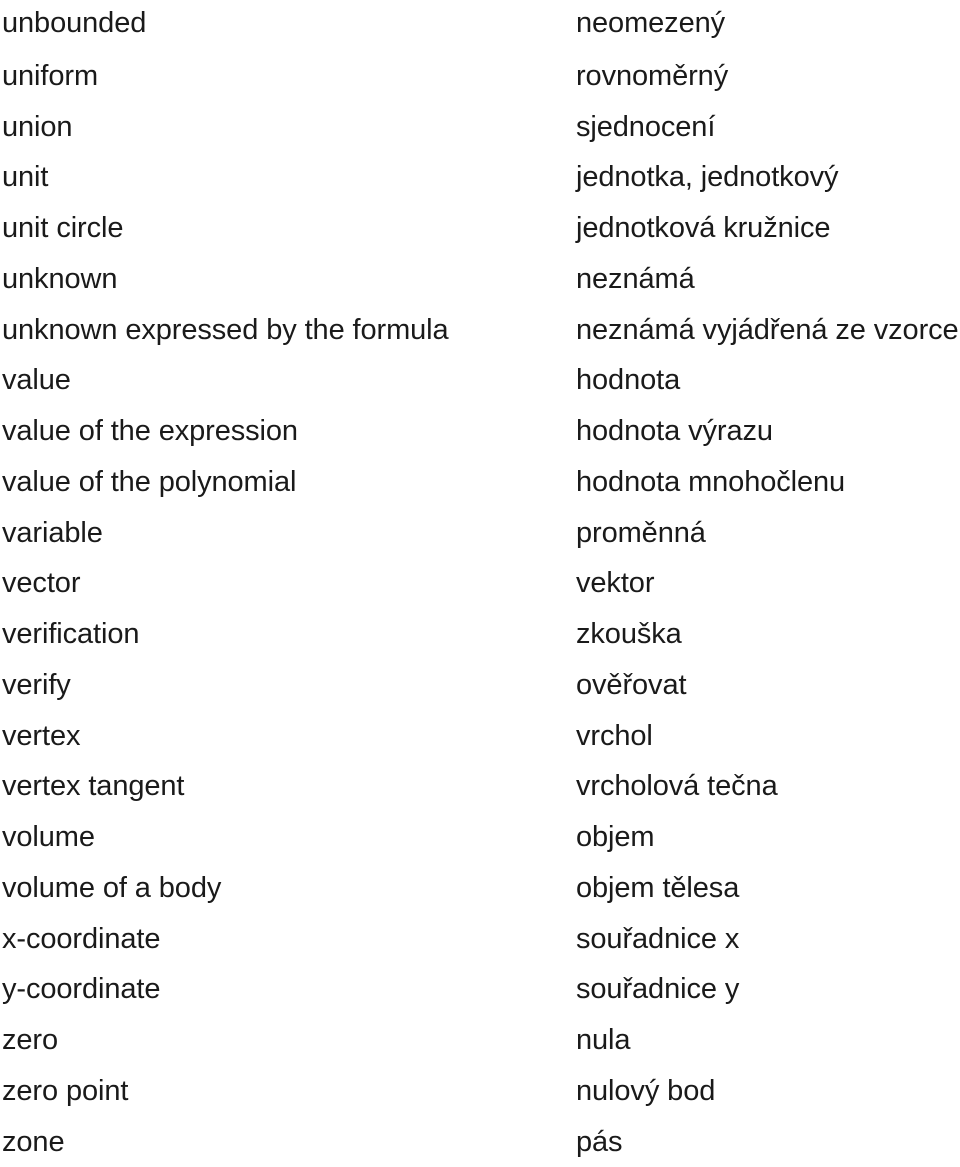 The image size is (960, 1167). What do you see at coordinates (768, 228) in the screenshot?
I see `glossary-translation: jednotková kružnice` at bounding box center [768, 228].